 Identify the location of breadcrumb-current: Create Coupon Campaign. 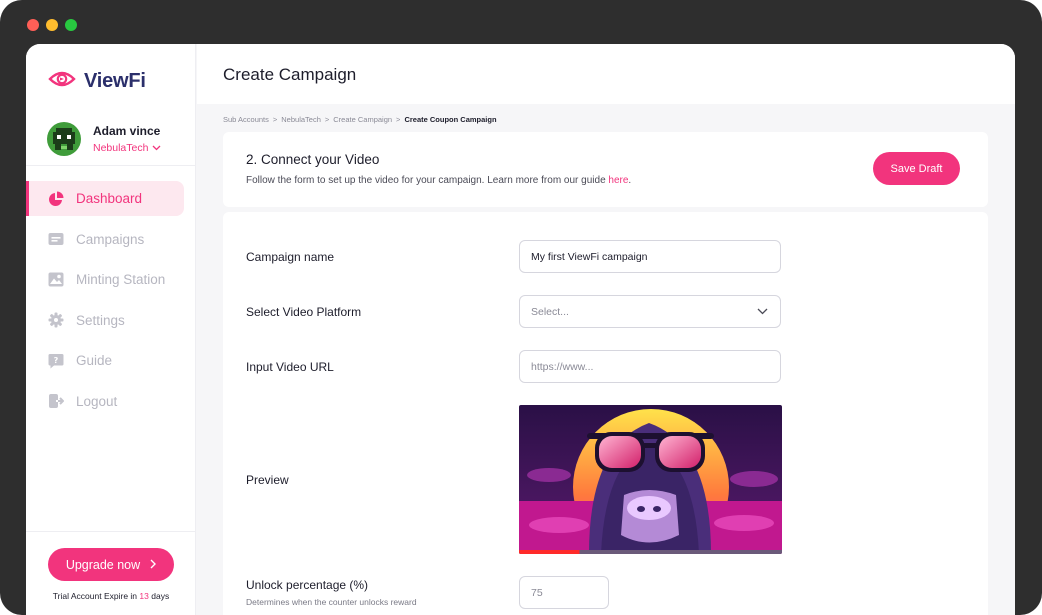
(450, 119).